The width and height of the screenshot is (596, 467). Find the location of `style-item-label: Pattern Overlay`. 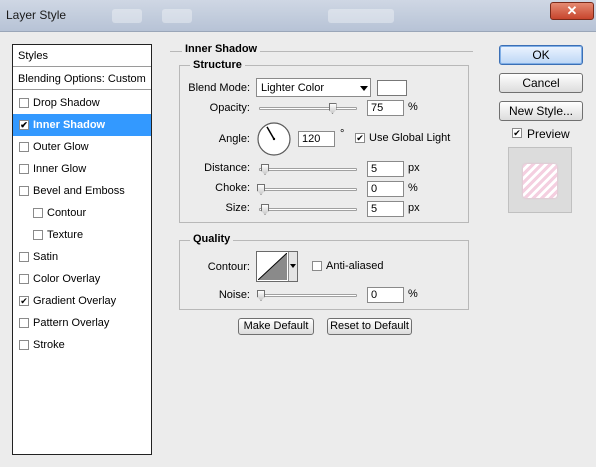

style-item-label: Pattern Overlay is located at coordinates (71, 323).